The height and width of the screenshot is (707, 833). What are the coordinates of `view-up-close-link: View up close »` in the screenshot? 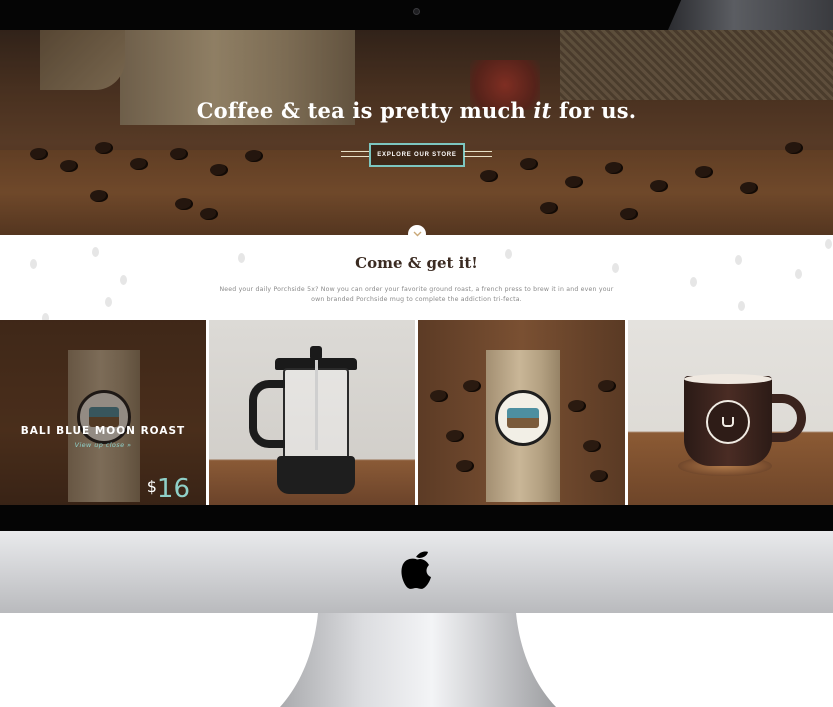 It's located at (103, 445).